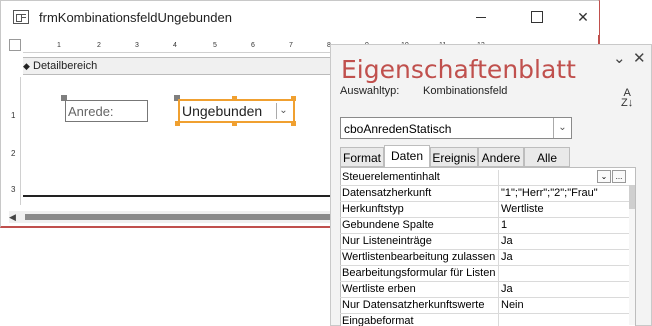 The width and height of the screenshot is (652, 326). Describe the element at coordinates (300, 18) in the screenshot. I see `title-bar: frmKombinationsfeldUngebunden` at that location.